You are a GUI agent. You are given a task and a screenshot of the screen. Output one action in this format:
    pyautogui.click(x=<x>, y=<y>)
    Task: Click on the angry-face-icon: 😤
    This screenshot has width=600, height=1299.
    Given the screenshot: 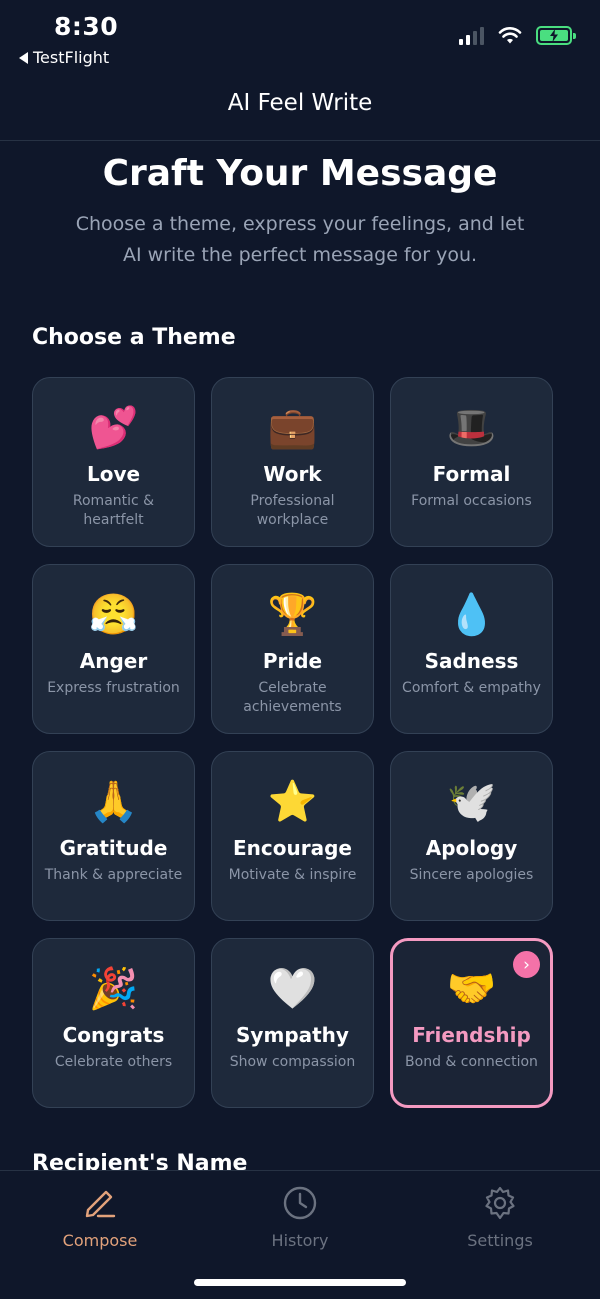 What is the action you would take?
    pyautogui.click(x=113, y=615)
    